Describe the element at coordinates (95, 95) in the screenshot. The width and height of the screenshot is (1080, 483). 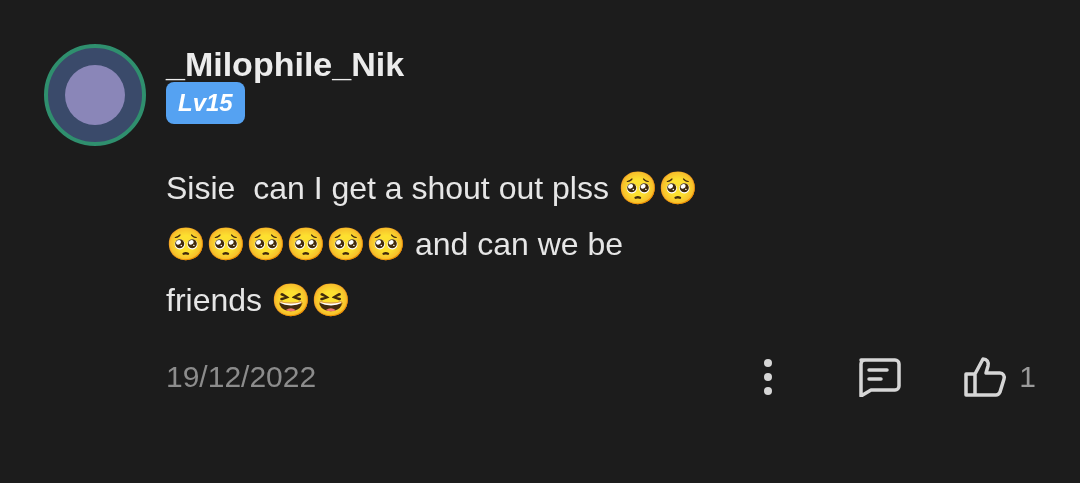
I see `avatar-silhouette` at that location.